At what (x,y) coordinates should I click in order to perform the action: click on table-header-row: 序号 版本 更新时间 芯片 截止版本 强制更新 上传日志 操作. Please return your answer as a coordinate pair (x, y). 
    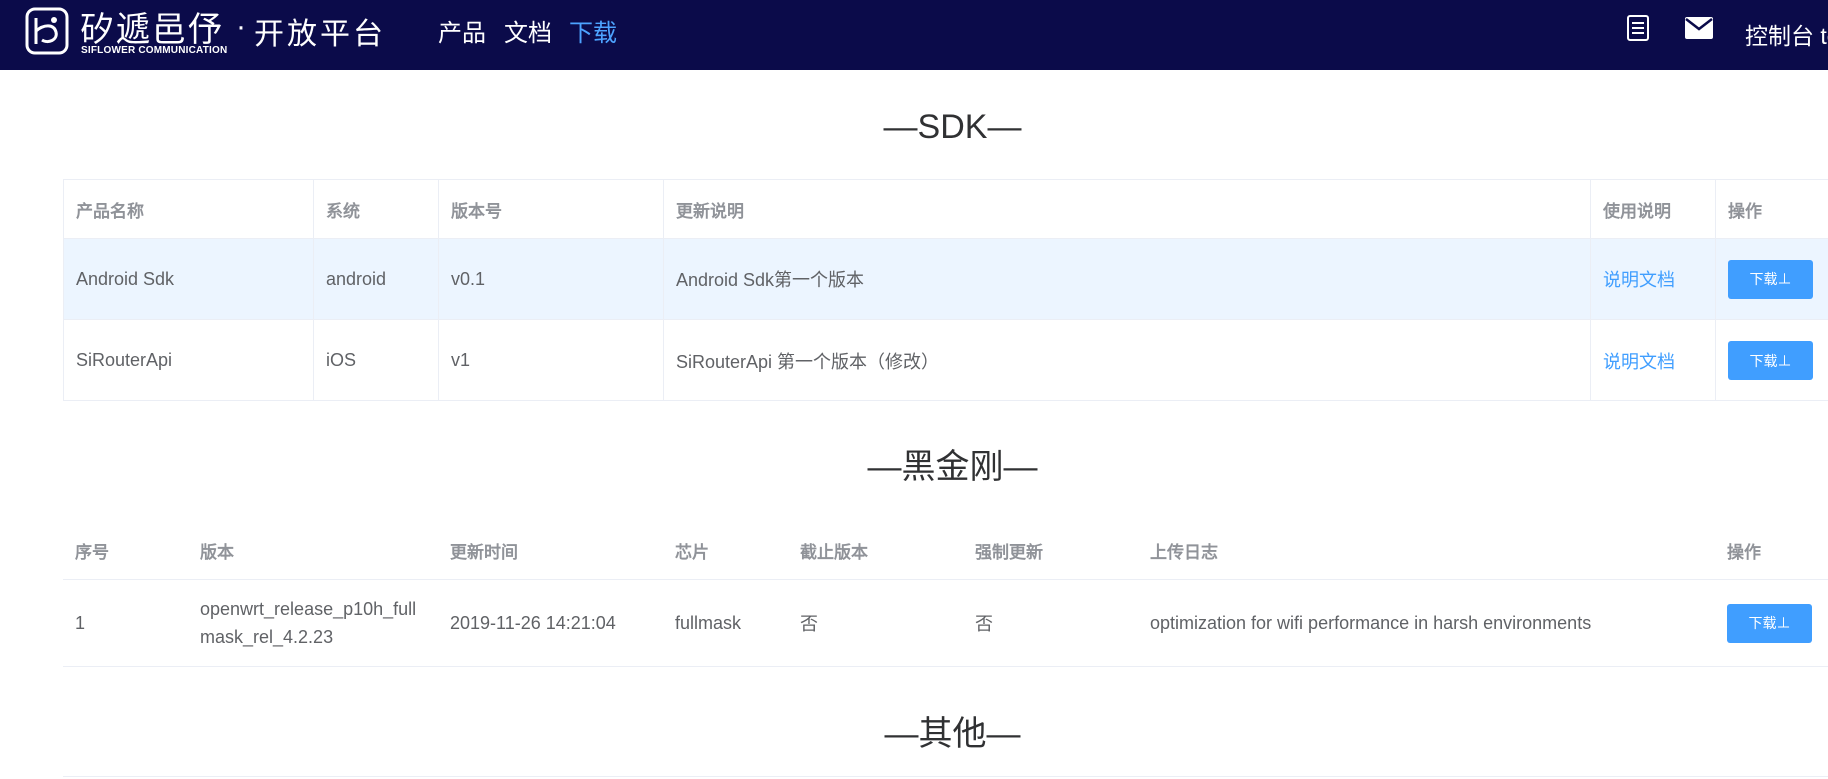
    Looking at the image, I should click on (945, 550).